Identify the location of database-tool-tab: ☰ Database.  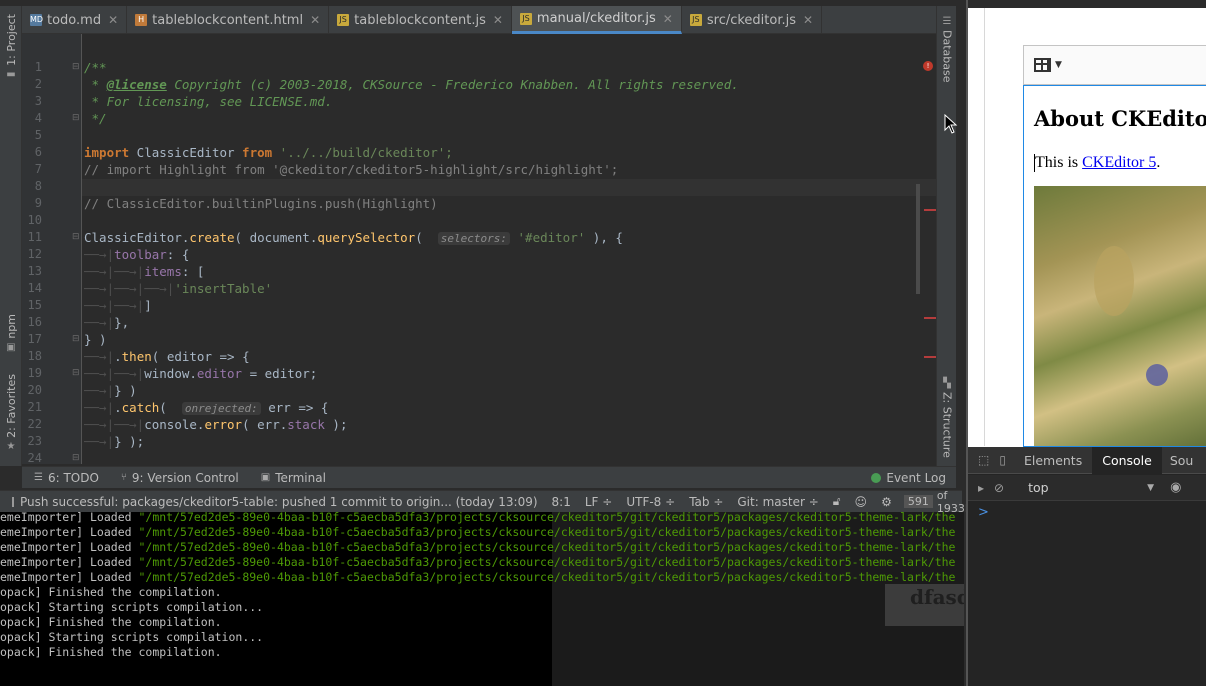
(947, 49).